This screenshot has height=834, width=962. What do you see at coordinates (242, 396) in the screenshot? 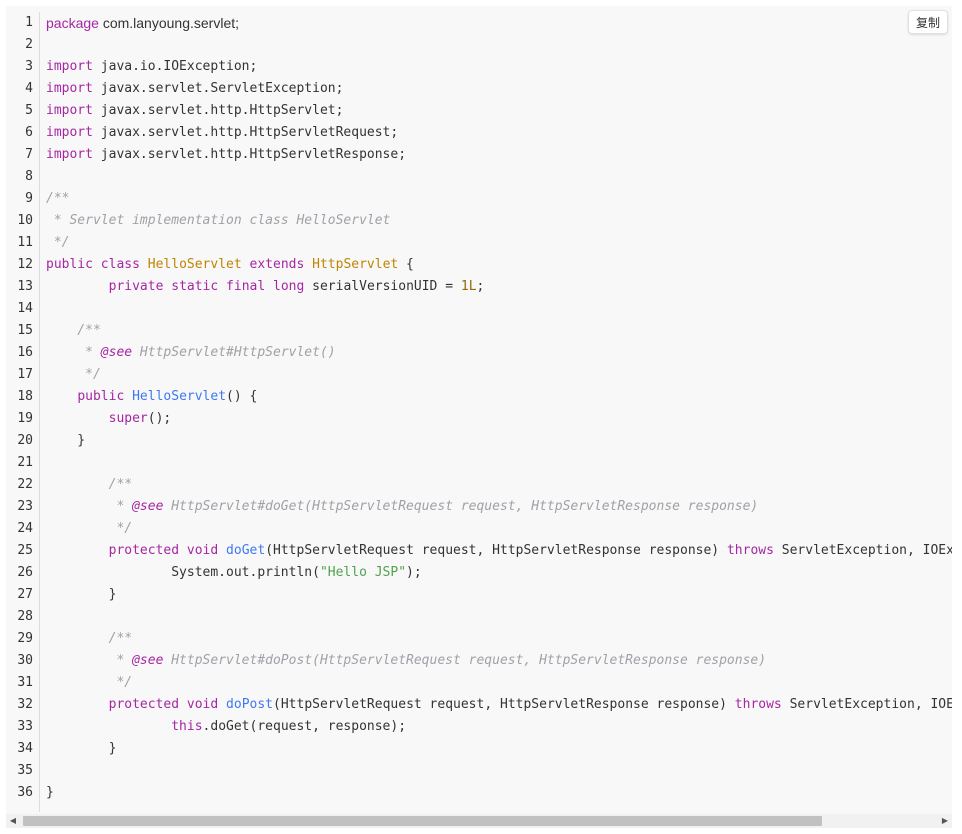
I see `code-token: () {` at bounding box center [242, 396].